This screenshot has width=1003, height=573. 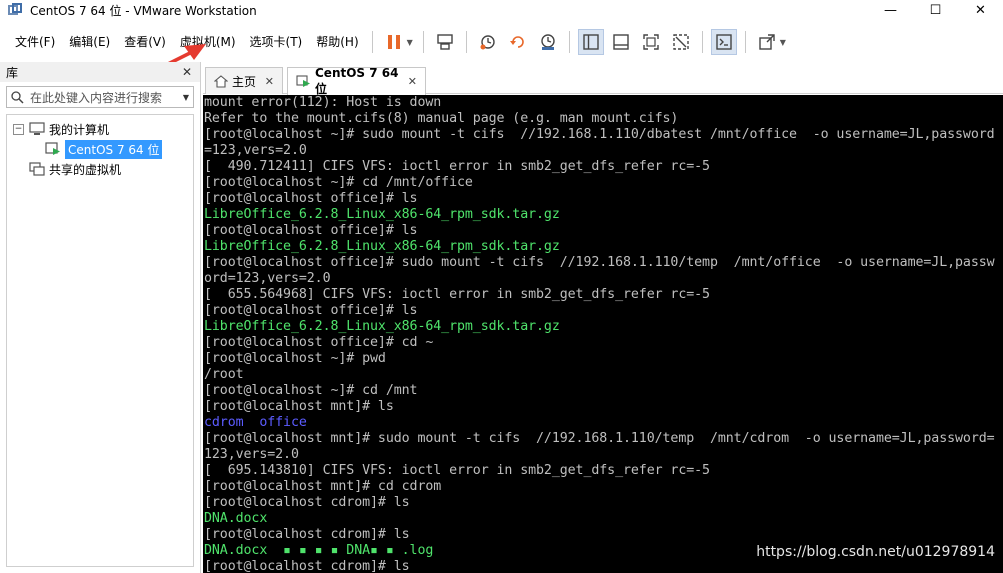 I want to click on tree-item-centos: CentOS 7 64 位, so click(x=100, y=149).